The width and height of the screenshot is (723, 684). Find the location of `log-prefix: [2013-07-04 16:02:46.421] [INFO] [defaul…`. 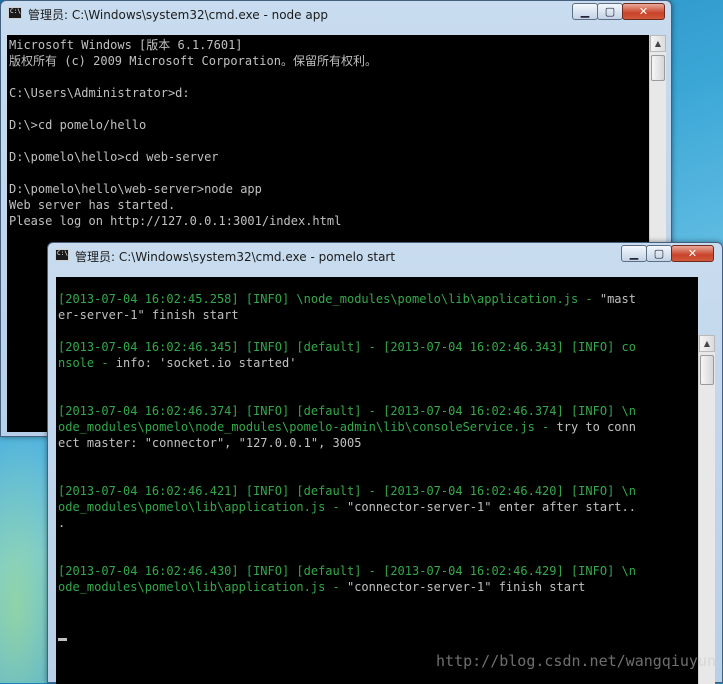

log-prefix: [2013-07-04 16:02:46.421] [INFO] [defaul… is located at coordinates (347, 491).